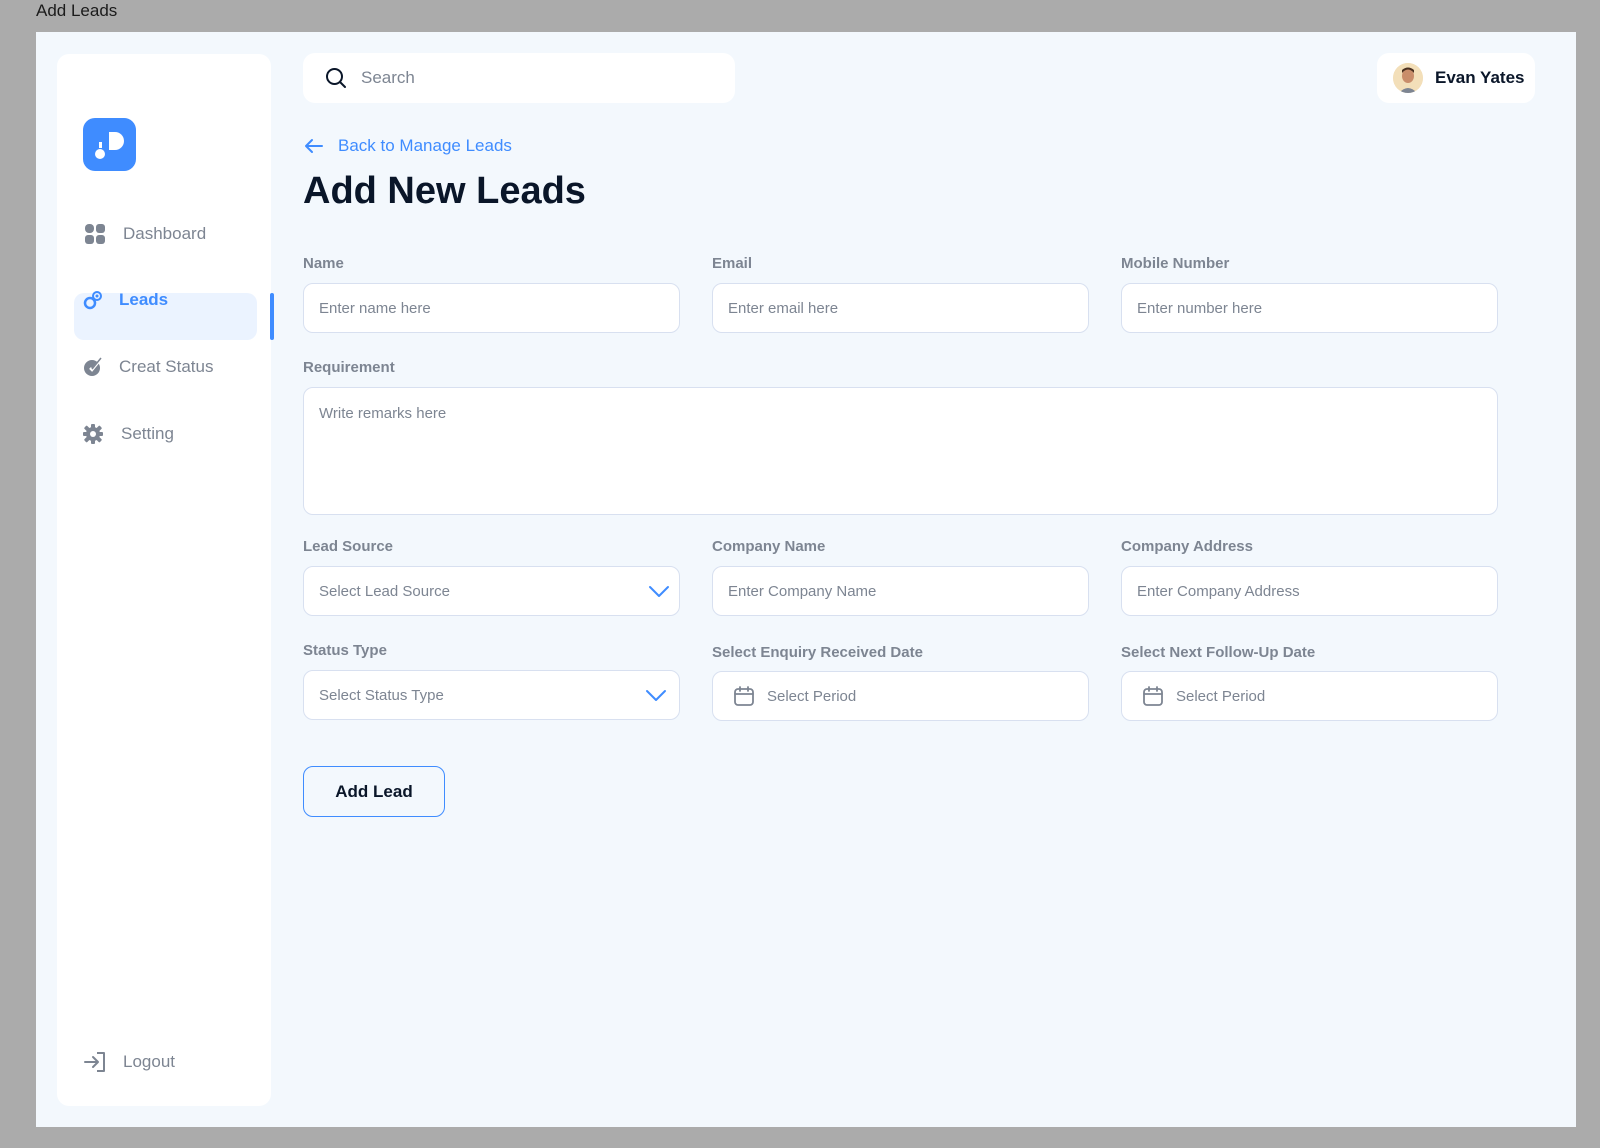  I want to click on followup-date-label: Select Next Follow-Up Date, so click(1218, 652).